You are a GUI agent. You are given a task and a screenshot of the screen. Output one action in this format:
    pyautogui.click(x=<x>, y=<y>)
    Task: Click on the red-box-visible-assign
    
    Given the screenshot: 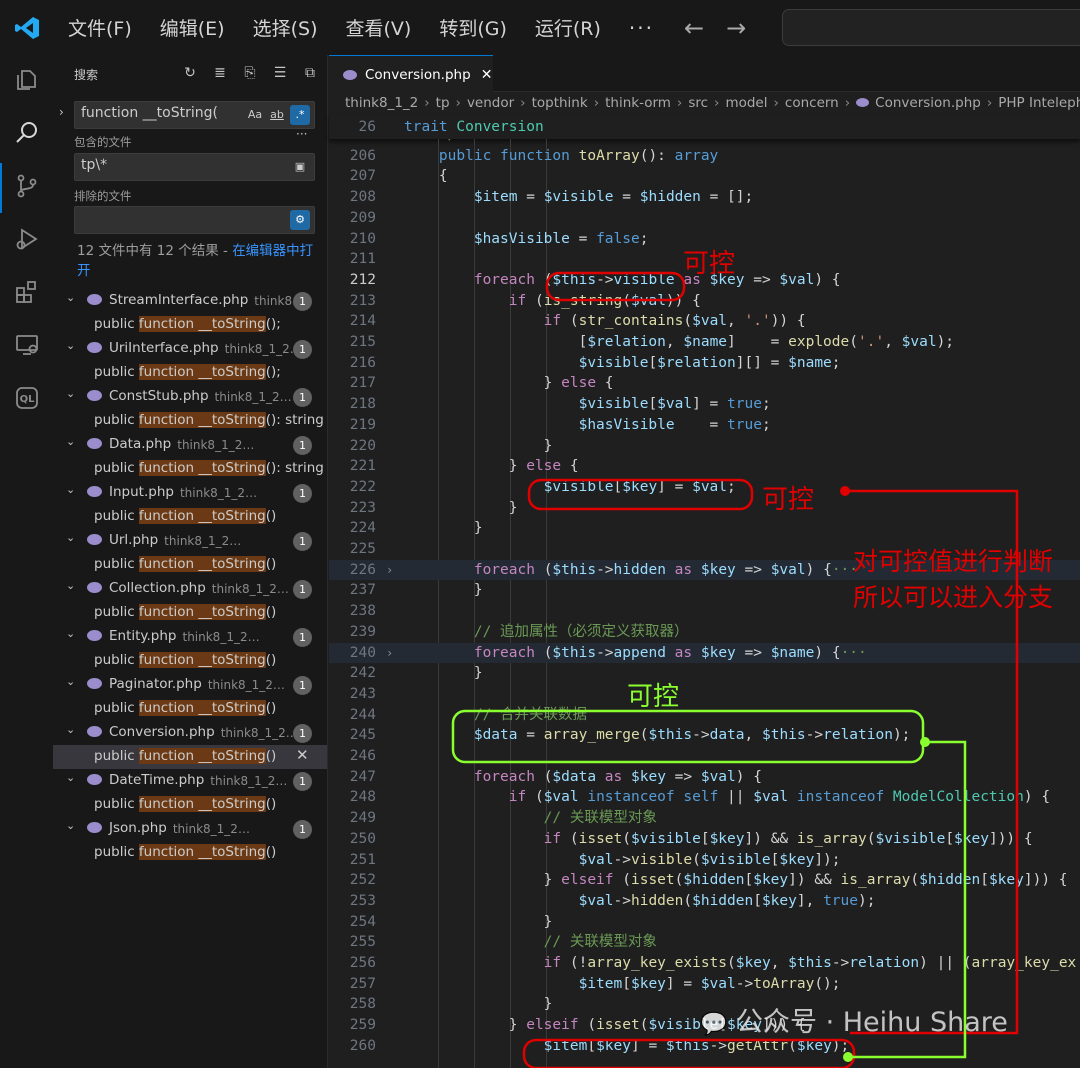 What is the action you would take?
    pyautogui.click(x=640, y=494)
    